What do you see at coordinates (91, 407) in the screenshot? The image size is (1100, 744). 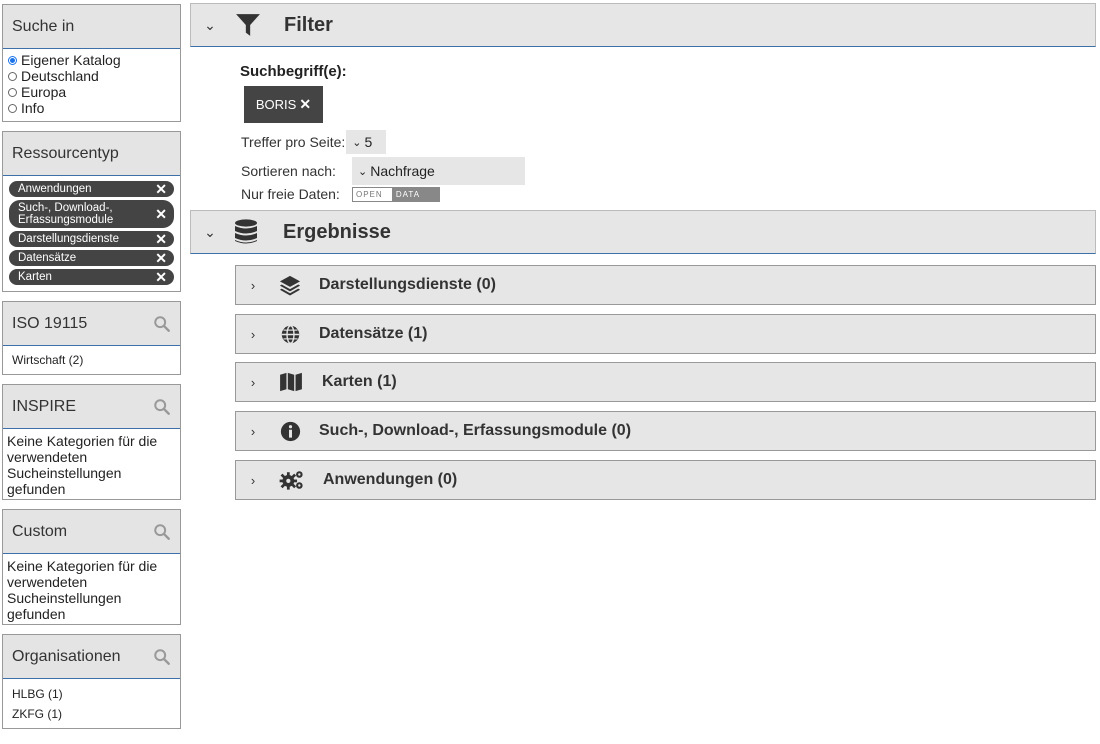 I see `panel-header: INSPIRE` at bounding box center [91, 407].